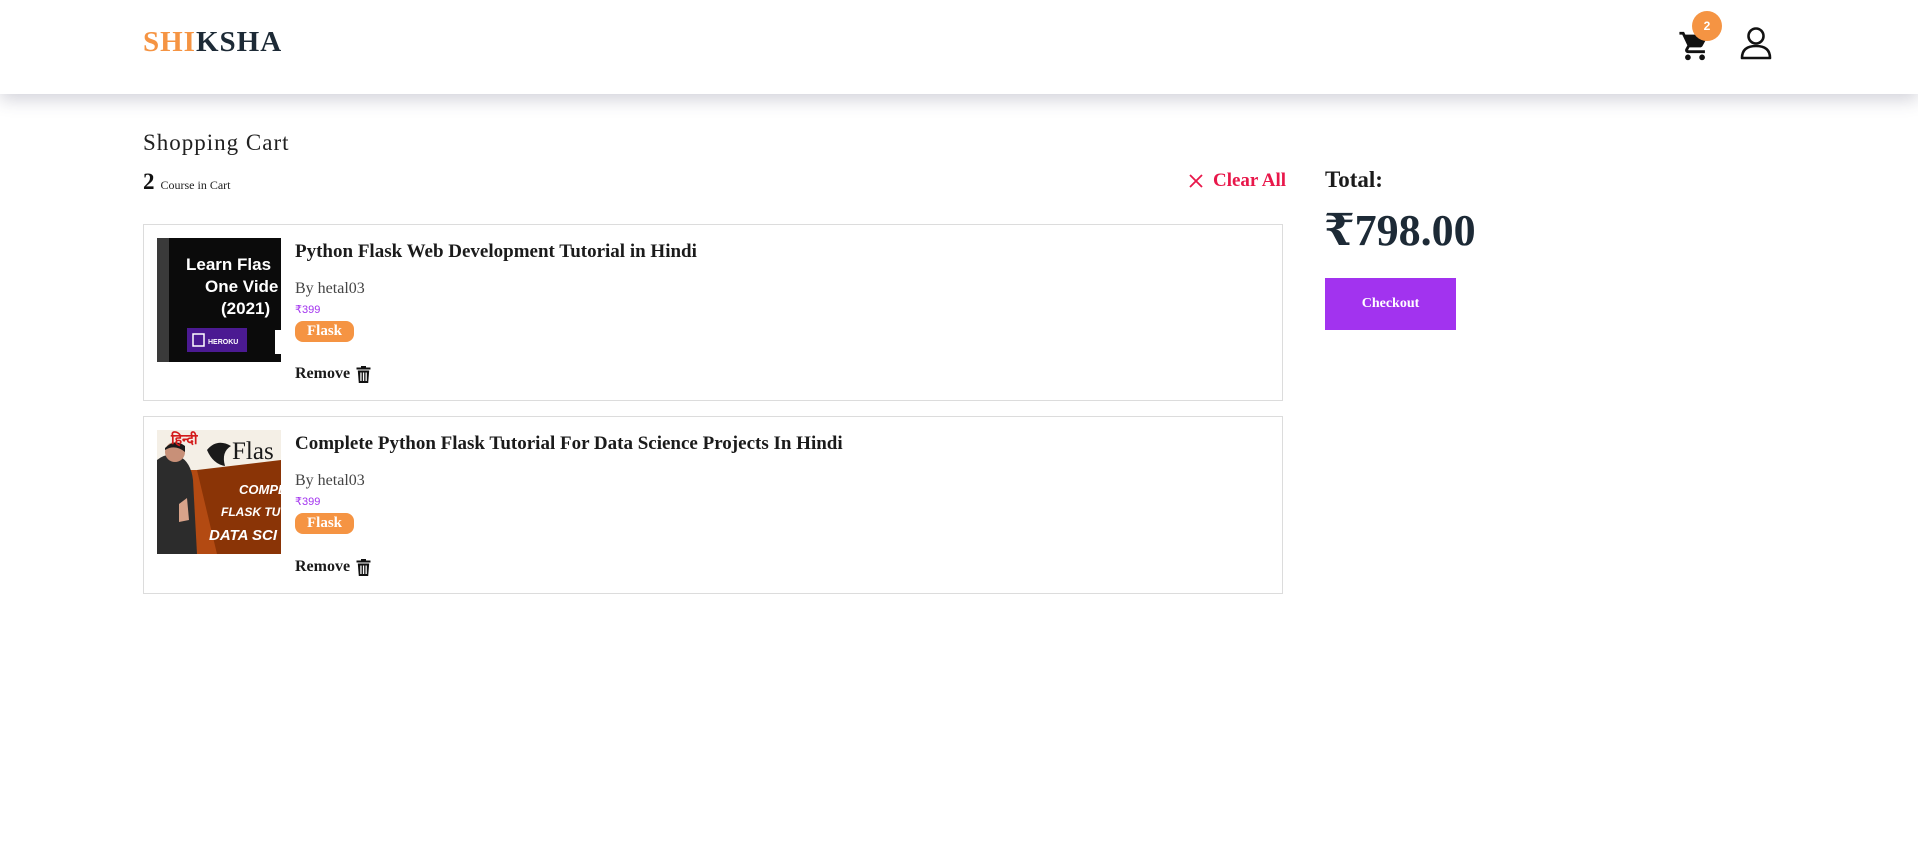 The width and height of the screenshot is (1918, 858). What do you see at coordinates (219, 300) in the screenshot?
I see `course-thumbnail: Learn Flas One Vide (2021) HEROKU` at bounding box center [219, 300].